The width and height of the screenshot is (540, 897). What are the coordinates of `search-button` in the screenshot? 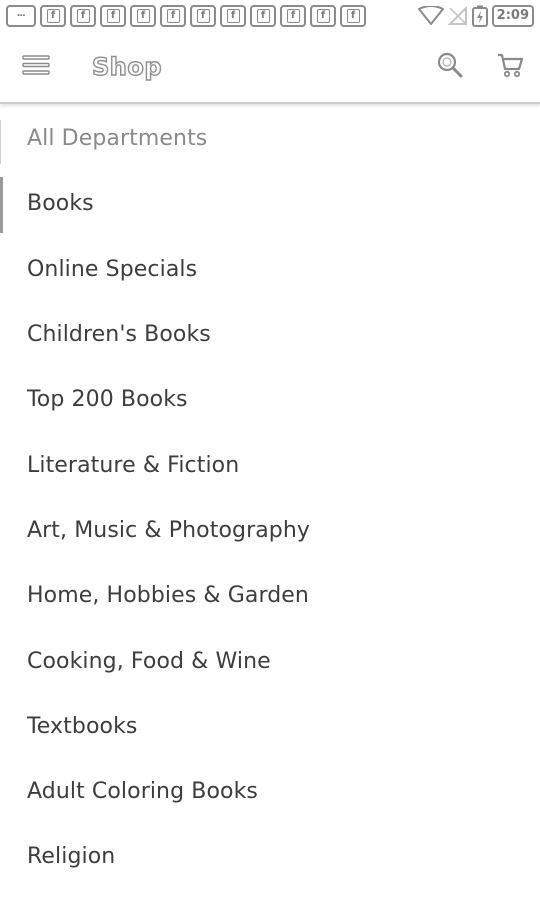 It's located at (450, 67).